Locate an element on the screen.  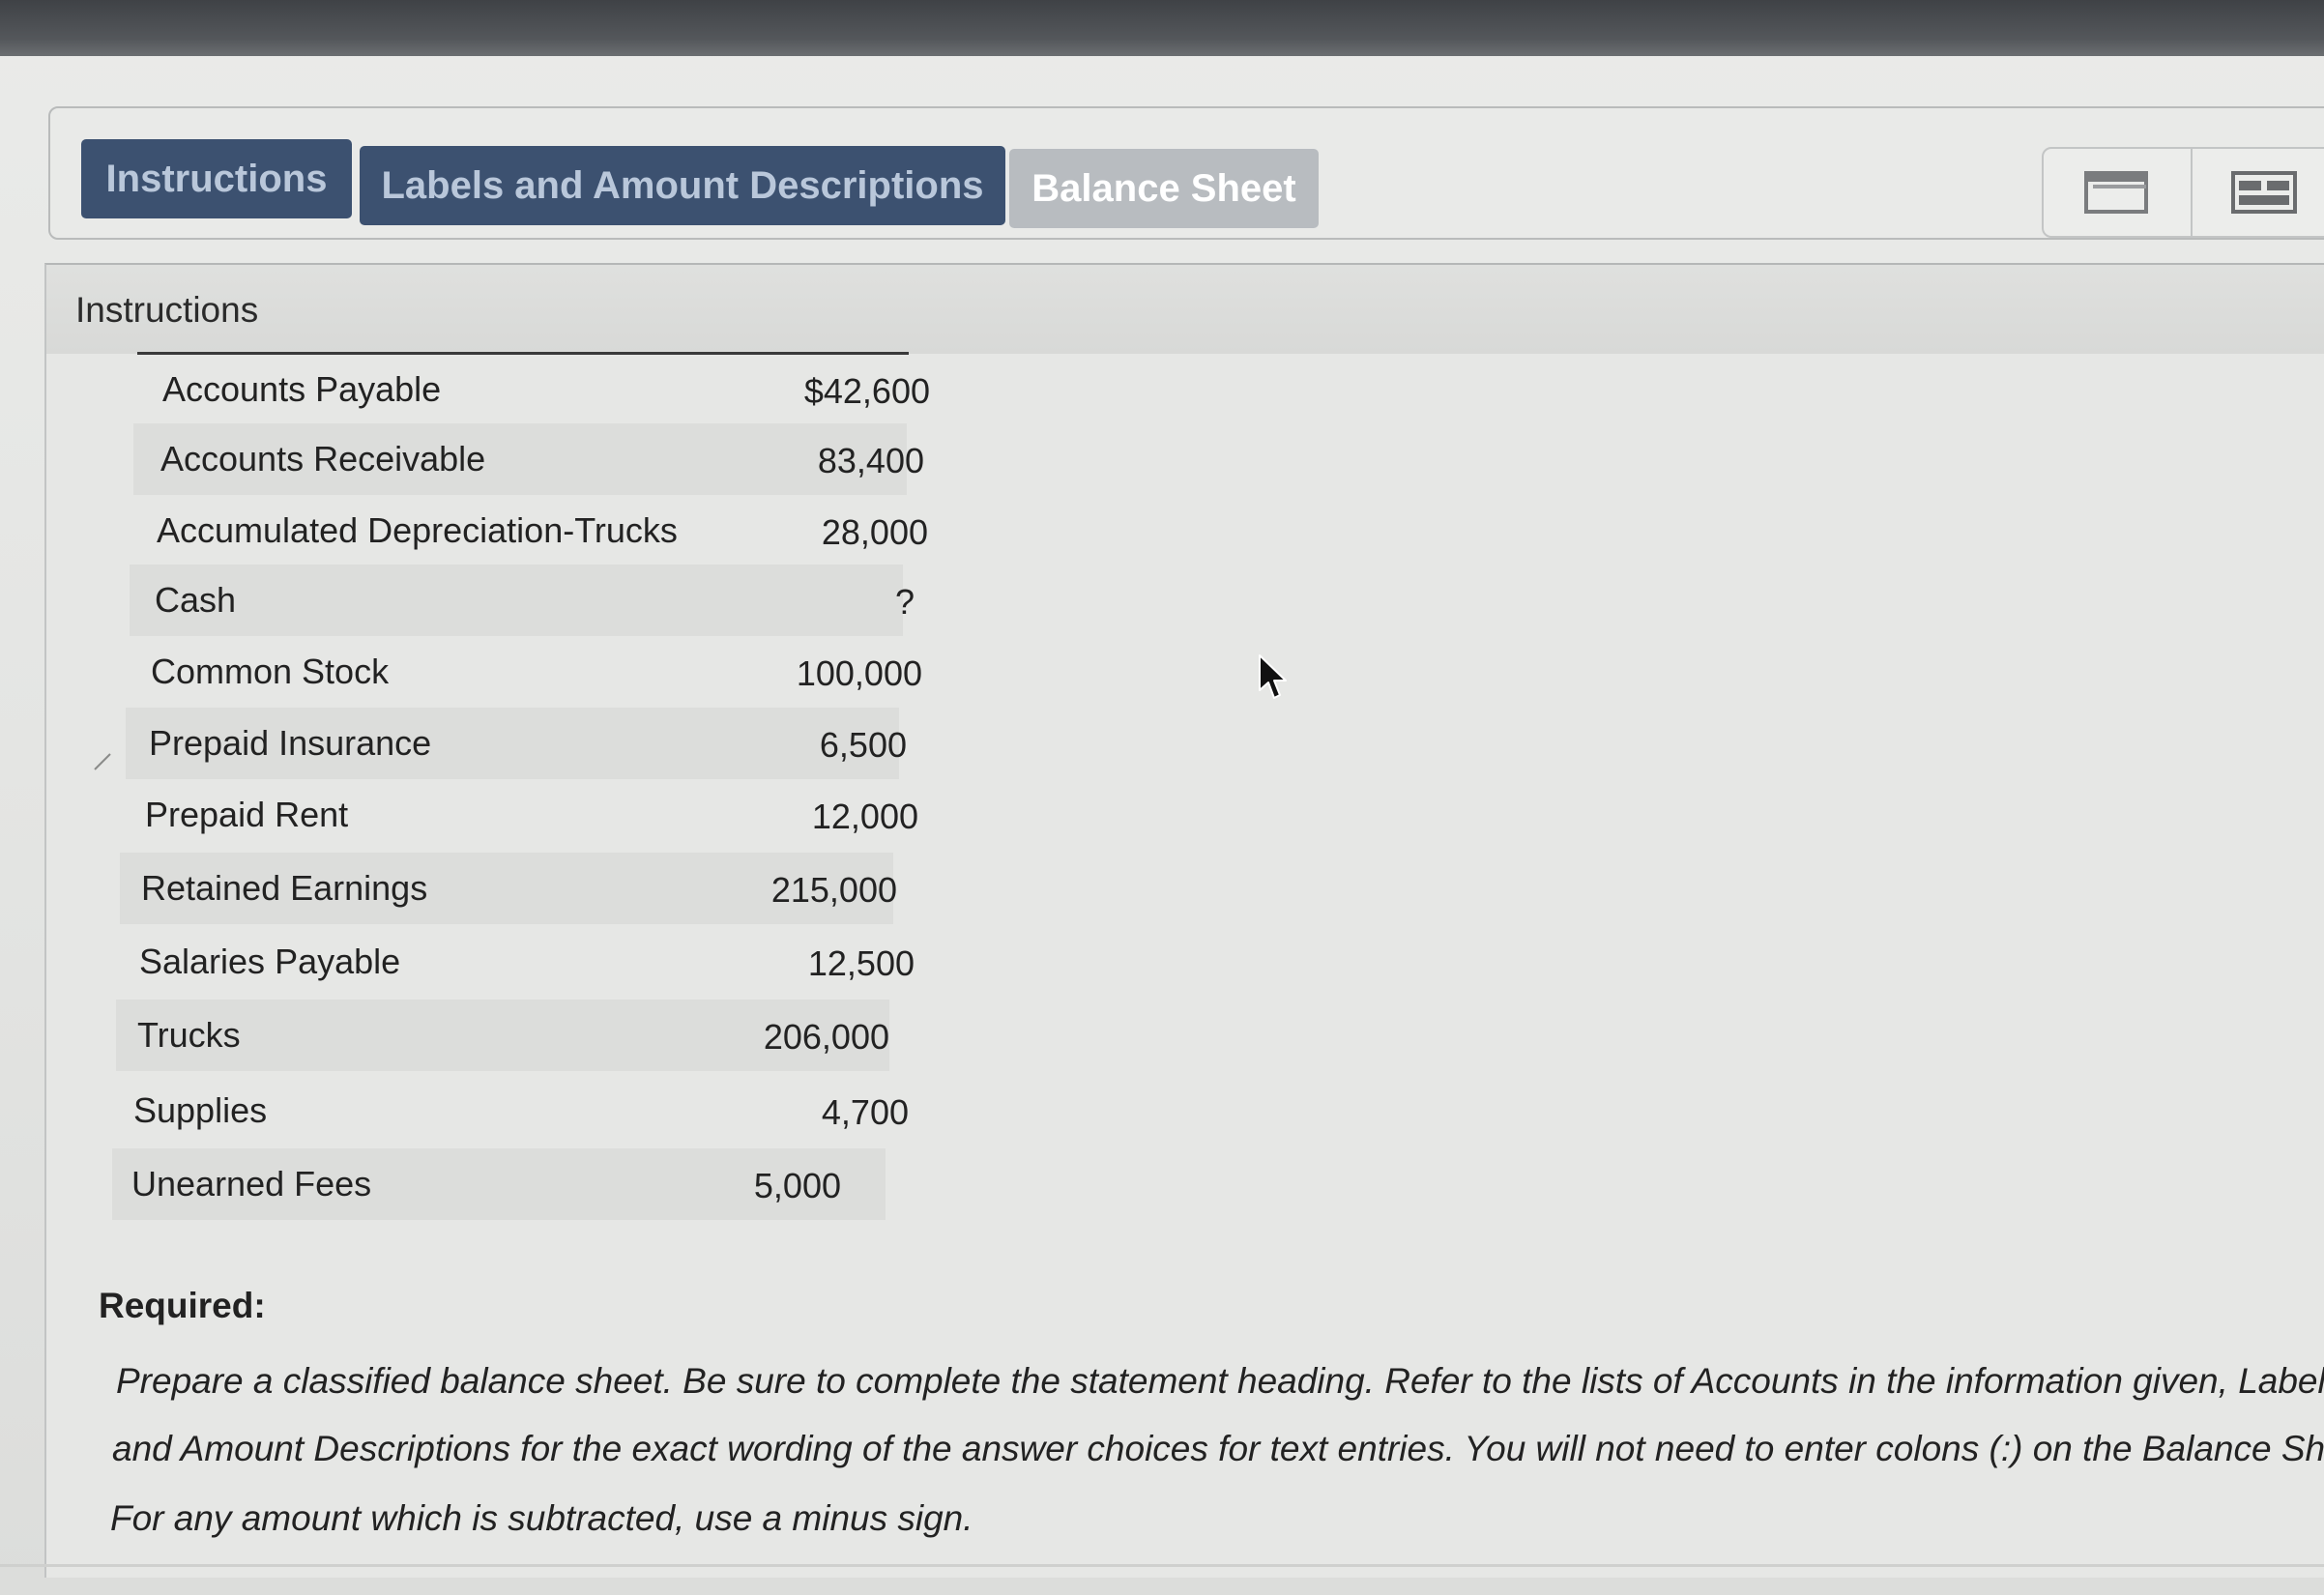
single-view-button is located at coordinates (2117, 193).